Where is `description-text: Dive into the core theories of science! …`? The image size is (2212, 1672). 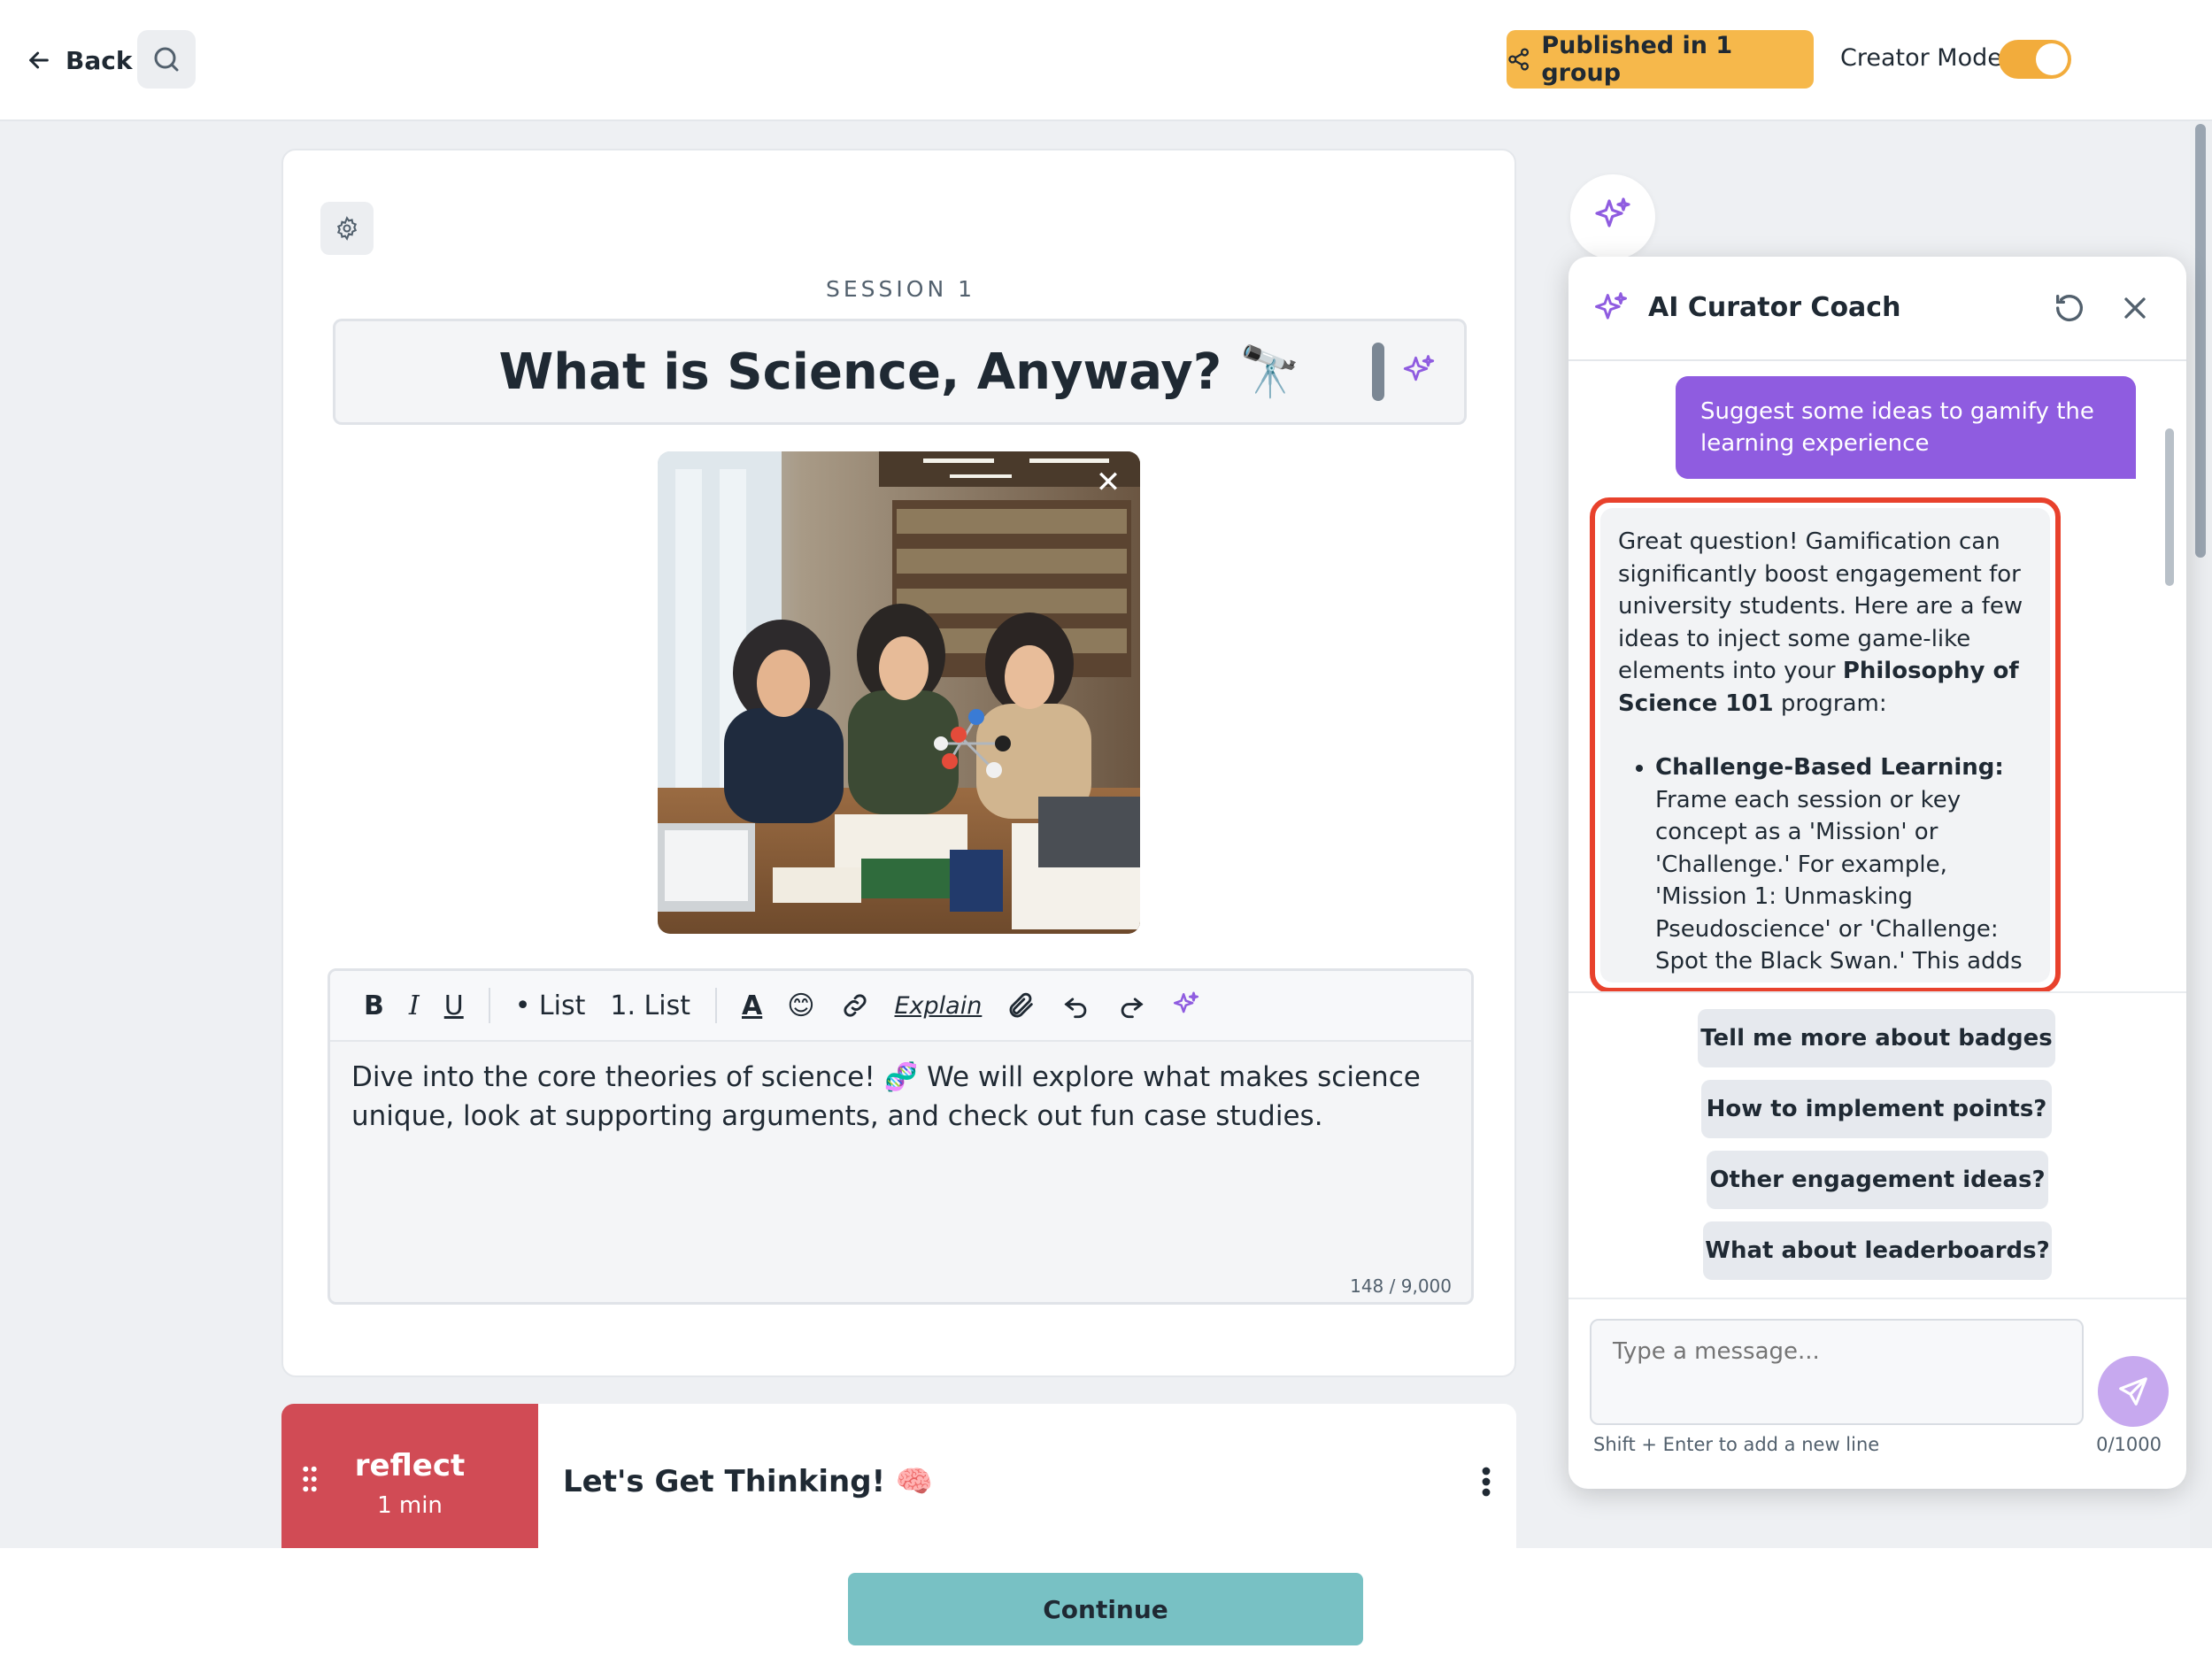 description-text: Dive into the core theories of science! … is located at coordinates (900, 1097).